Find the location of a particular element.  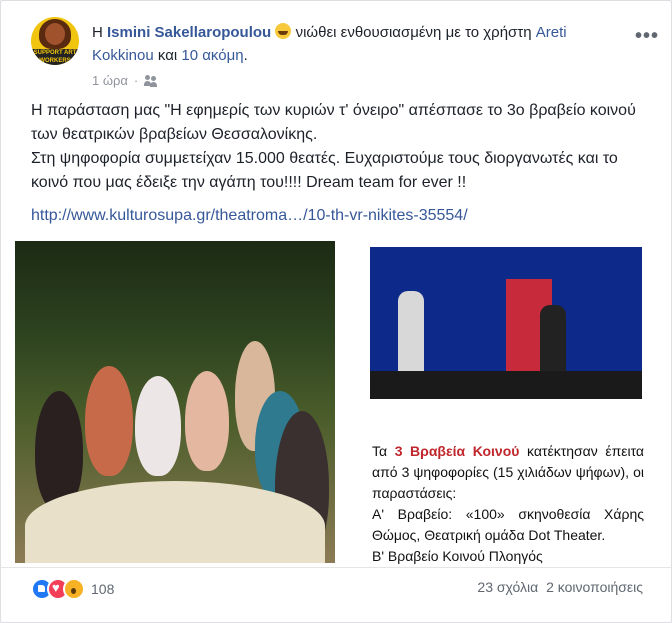

post-meta: 1 ώρα · is located at coordinates (125, 80).